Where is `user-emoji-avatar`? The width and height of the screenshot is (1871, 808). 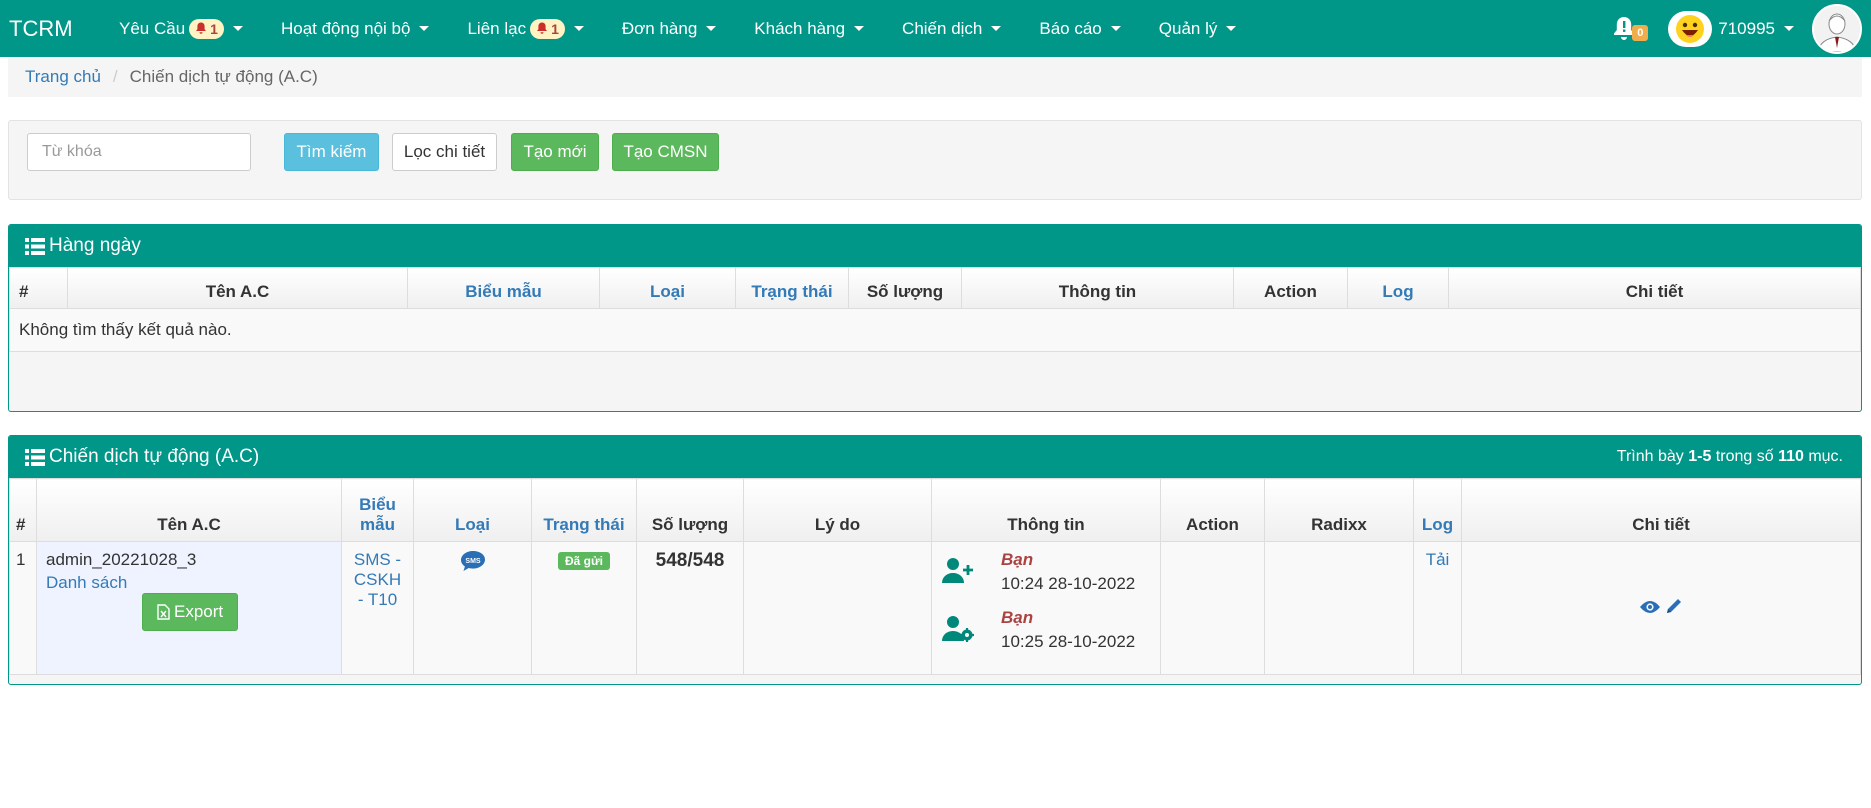 user-emoji-avatar is located at coordinates (1690, 28).